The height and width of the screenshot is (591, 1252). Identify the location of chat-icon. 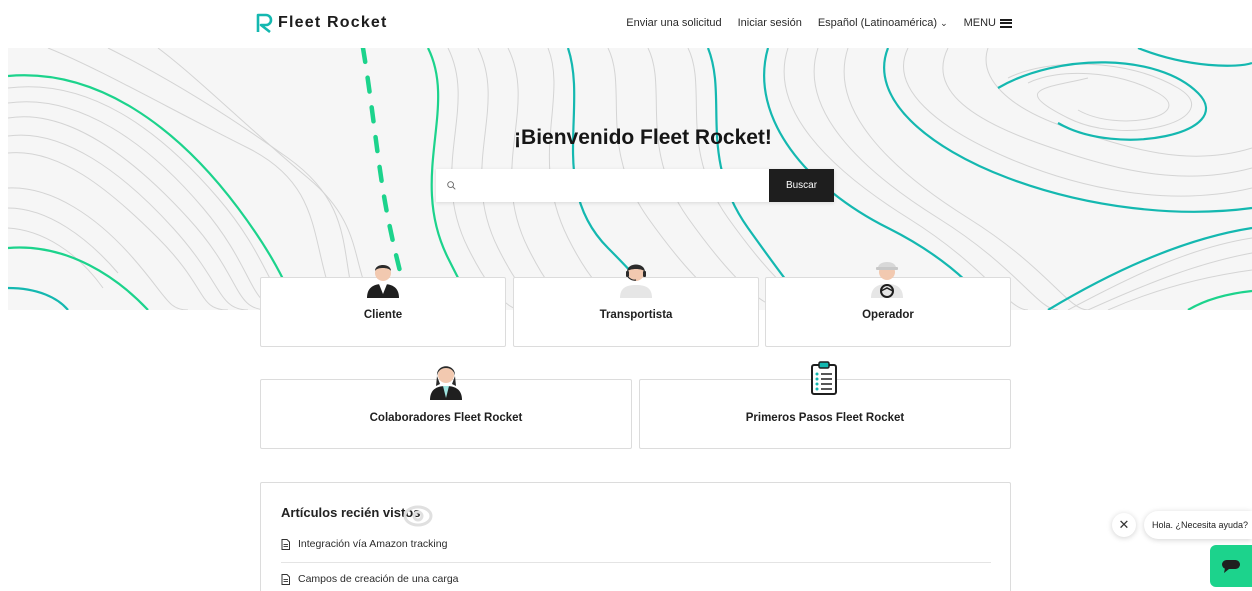
(1231, 566).